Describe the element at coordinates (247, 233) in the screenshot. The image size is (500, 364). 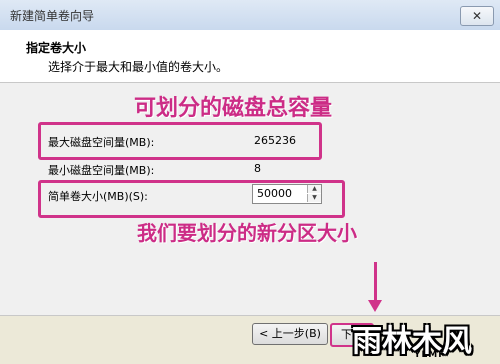
I see `annotation-new-partition-size: 我们要划分的新分区大小` at that location.